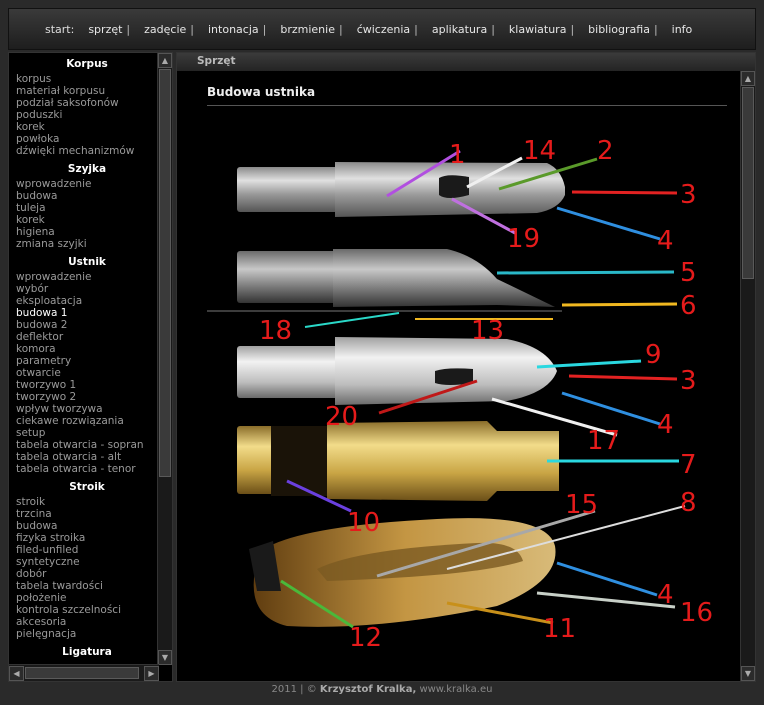  What do you see at coordinates (87, 445) in the screenshot?
I see `sidebar-item: tabela otwarcia - sopran` at bounding box center [87, 445].